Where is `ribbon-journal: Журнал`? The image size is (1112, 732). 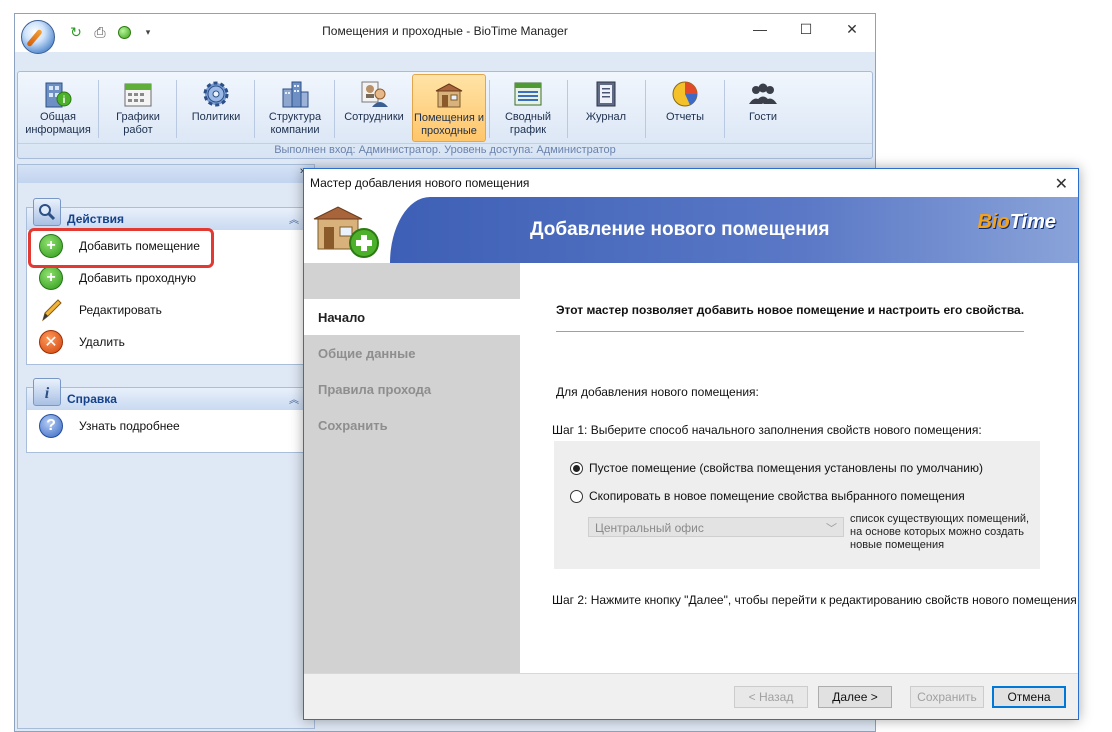
ribbon-journal: Журнал is located at coordinates (606, 108).